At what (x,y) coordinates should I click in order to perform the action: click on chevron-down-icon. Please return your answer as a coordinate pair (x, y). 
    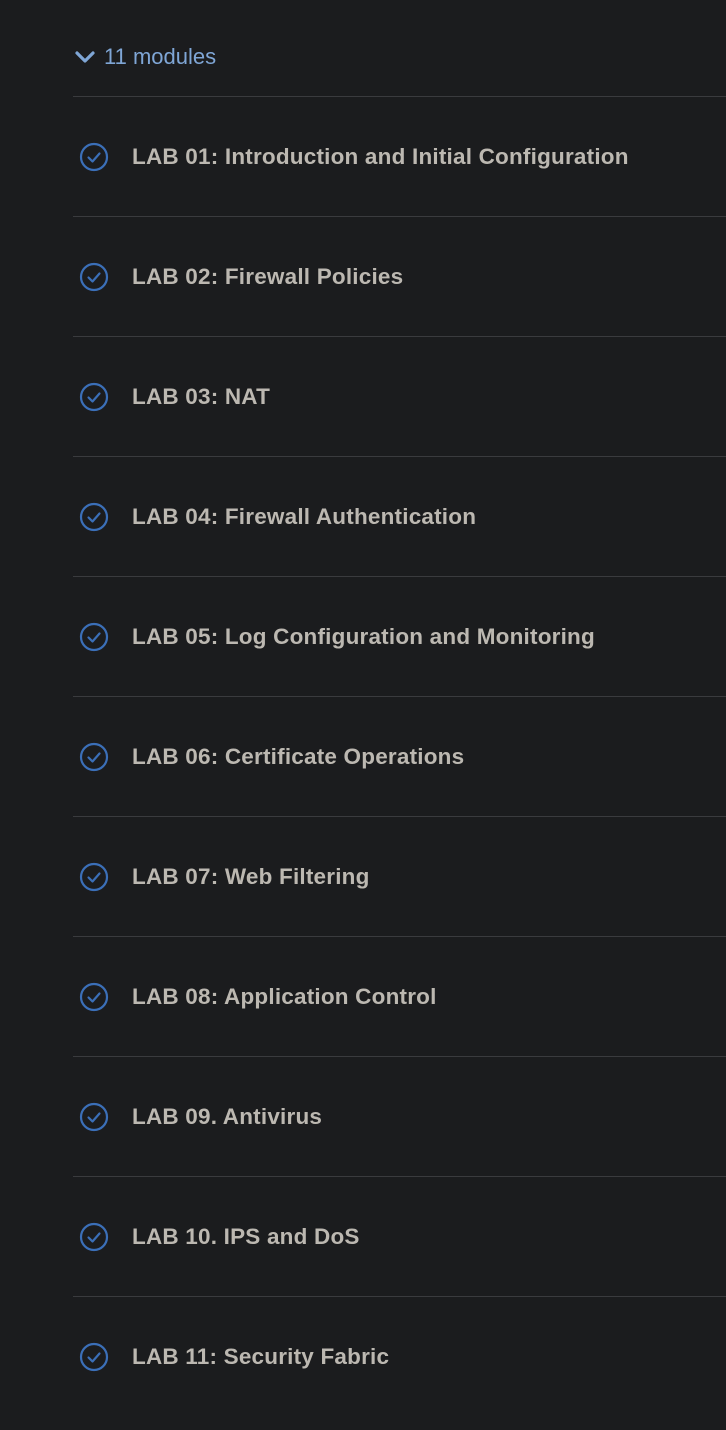
    Looking at the image, I should click on (85, 57).